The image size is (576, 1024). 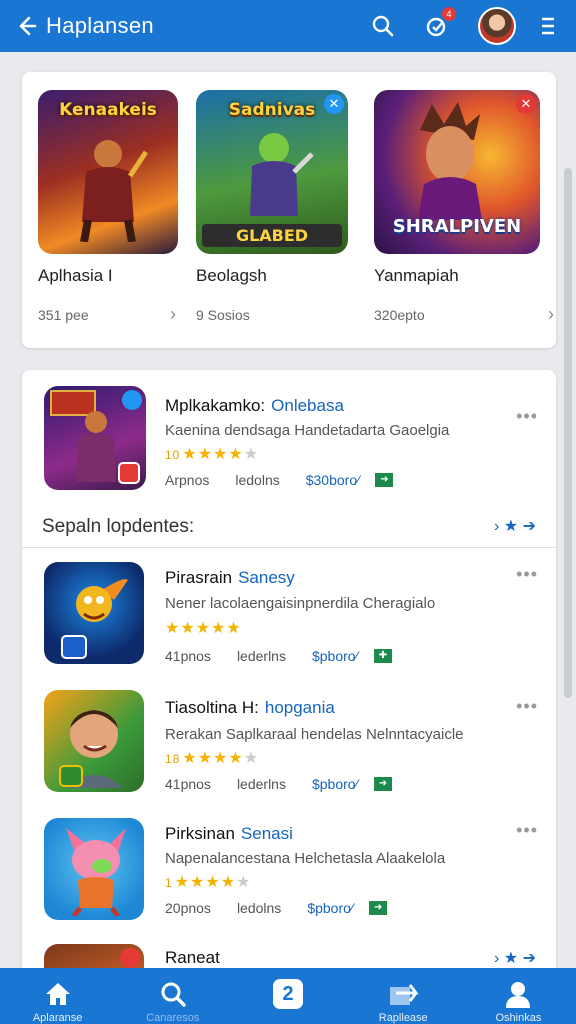 What do you see at coordinates (108, 110) in the screenshot?
I see `featured-art-title: Kenaakeis` at bounding box center [108, 110].